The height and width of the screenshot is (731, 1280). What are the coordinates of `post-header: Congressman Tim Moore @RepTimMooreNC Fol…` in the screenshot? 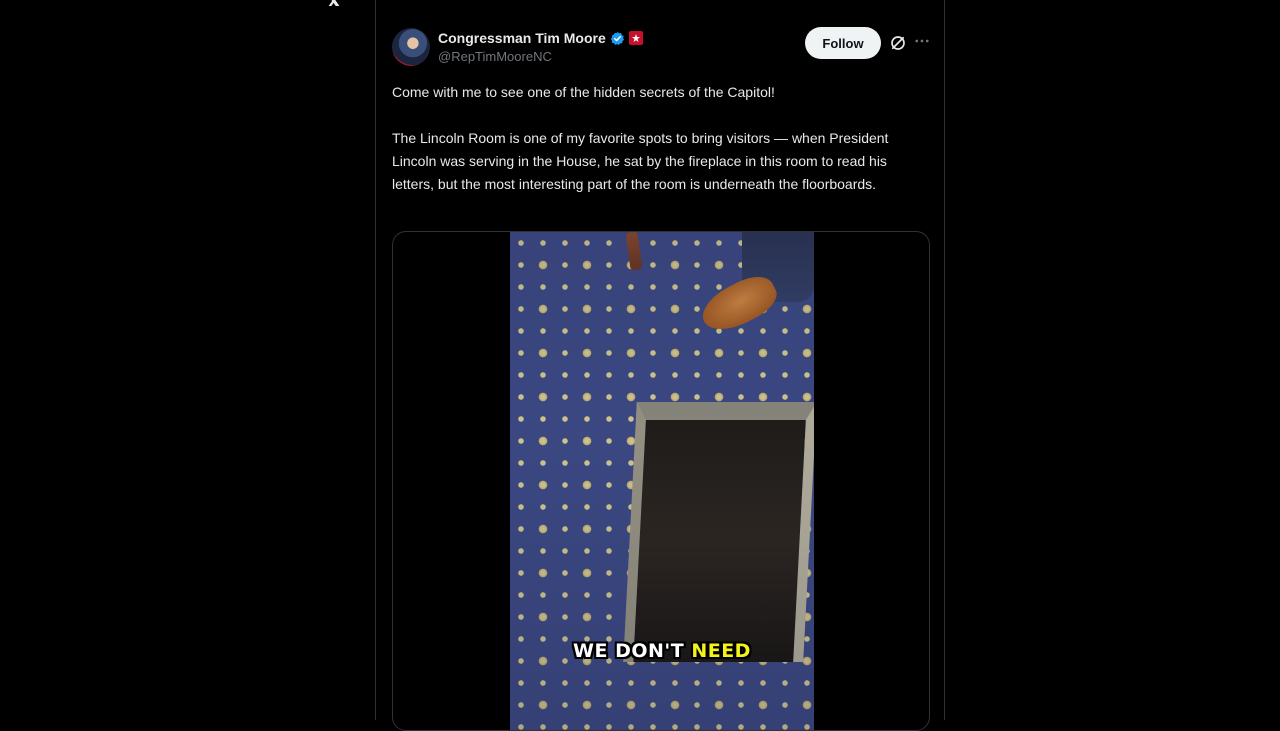 It's located at (662, 48).